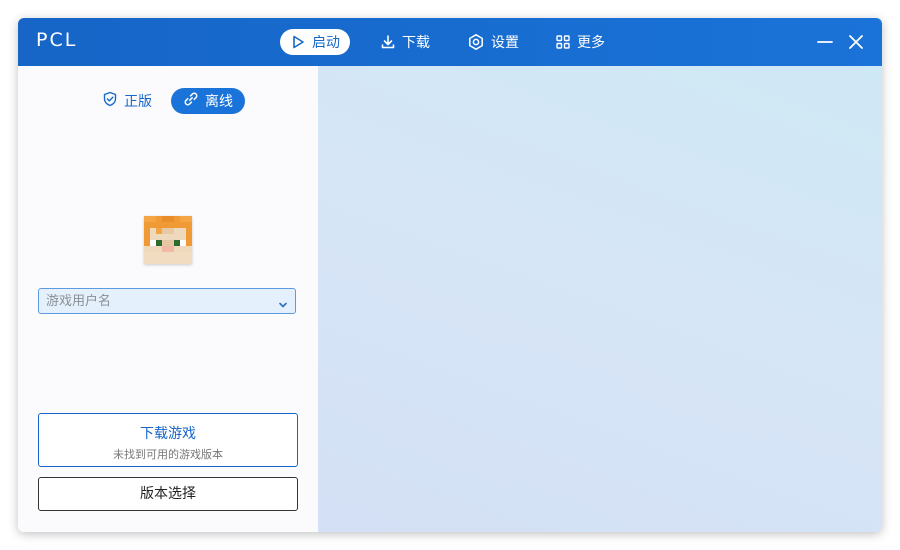 Image resolution: width=900 pixels, height=550 pixels. I want to click on settings-icon, so click(476, 42).